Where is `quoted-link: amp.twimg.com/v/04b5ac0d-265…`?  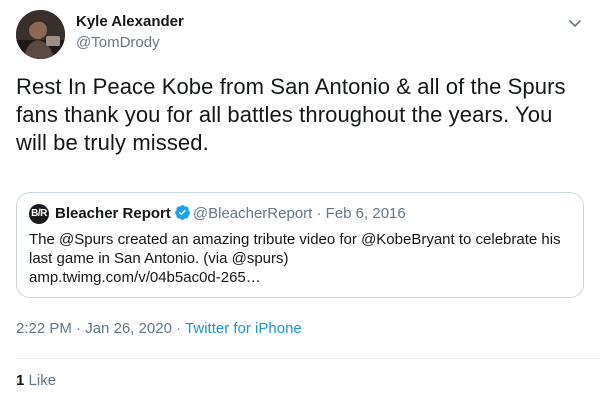 quoted-link: amp.twimg.com/v/04b5ac0d-265… is located at coordinates (303, 277).